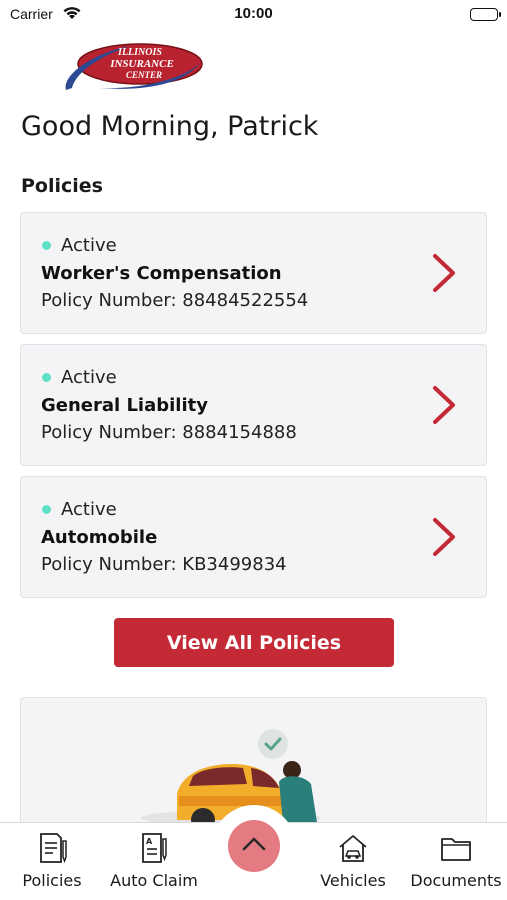  I want to click on tab-label: Documents, so click(456, 880).